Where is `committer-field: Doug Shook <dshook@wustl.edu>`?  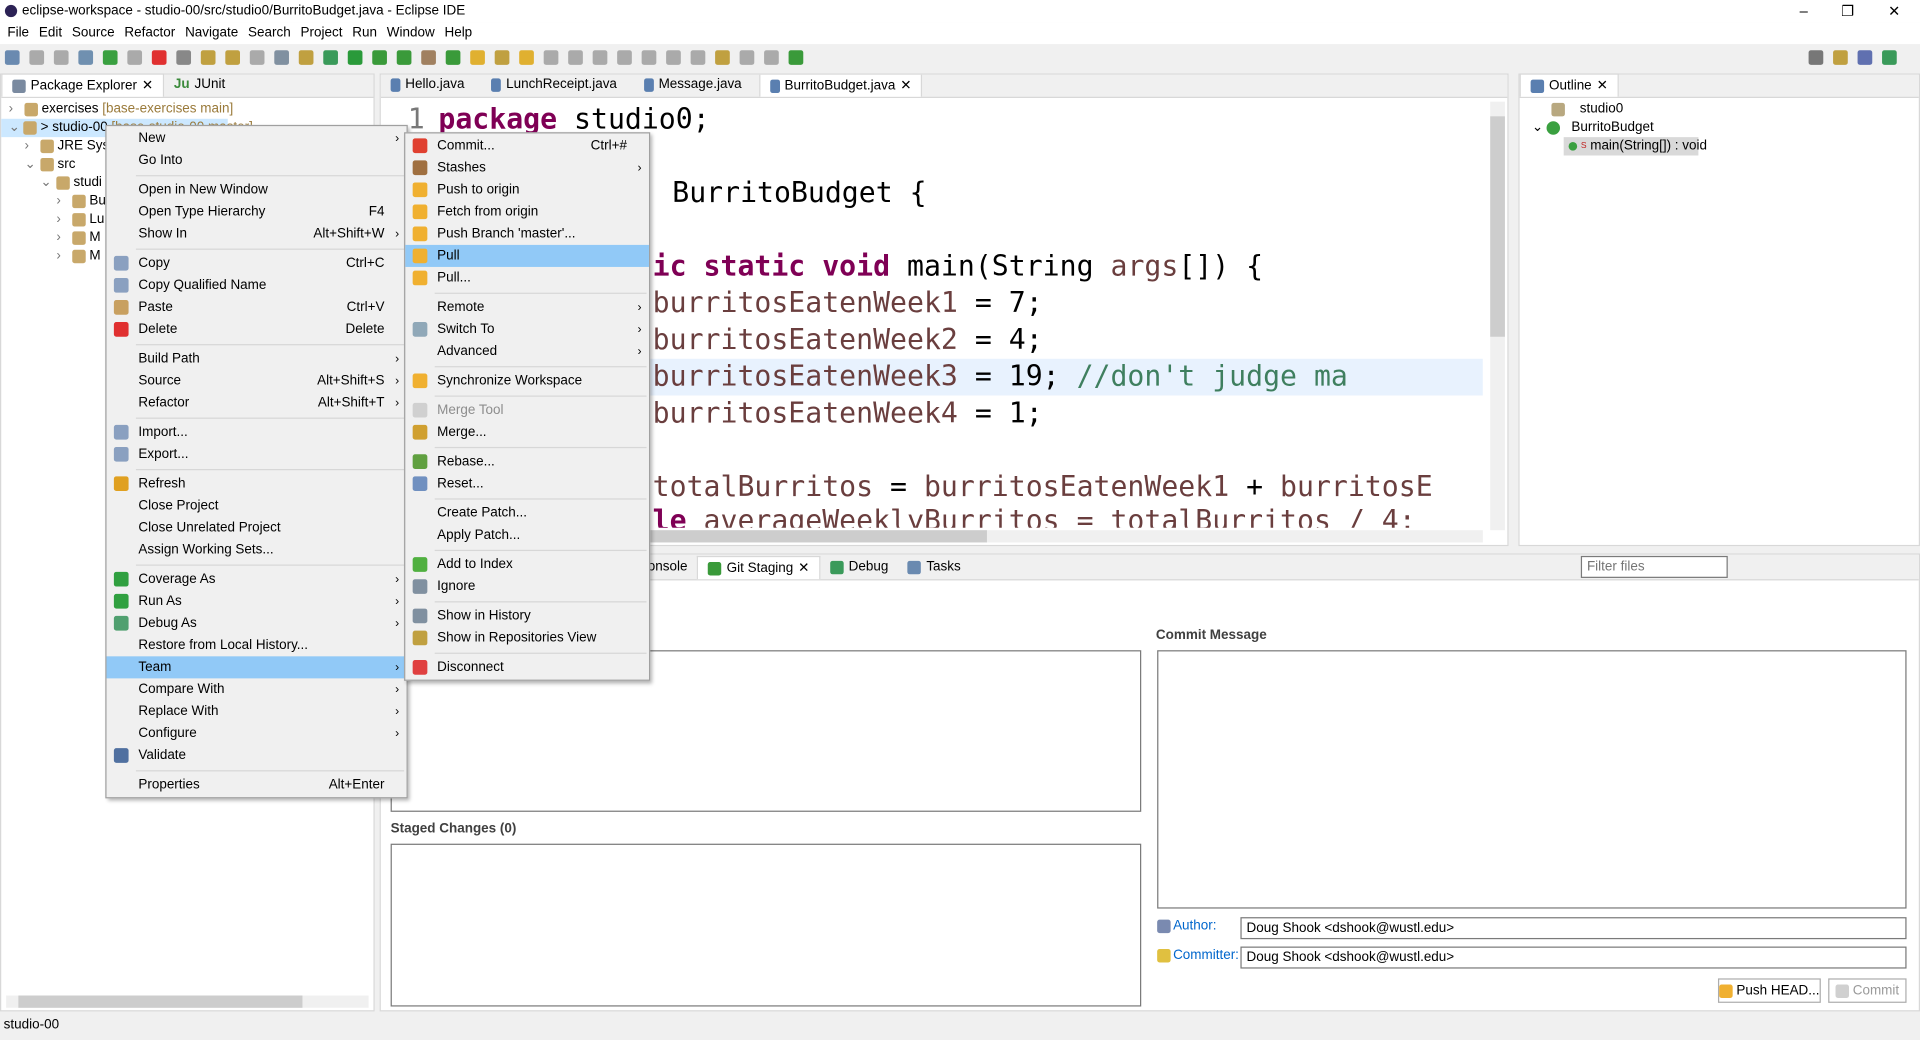
committer-field: Doug Shook <dshook@wustl.edu> is located at coordinates (1573, 957).